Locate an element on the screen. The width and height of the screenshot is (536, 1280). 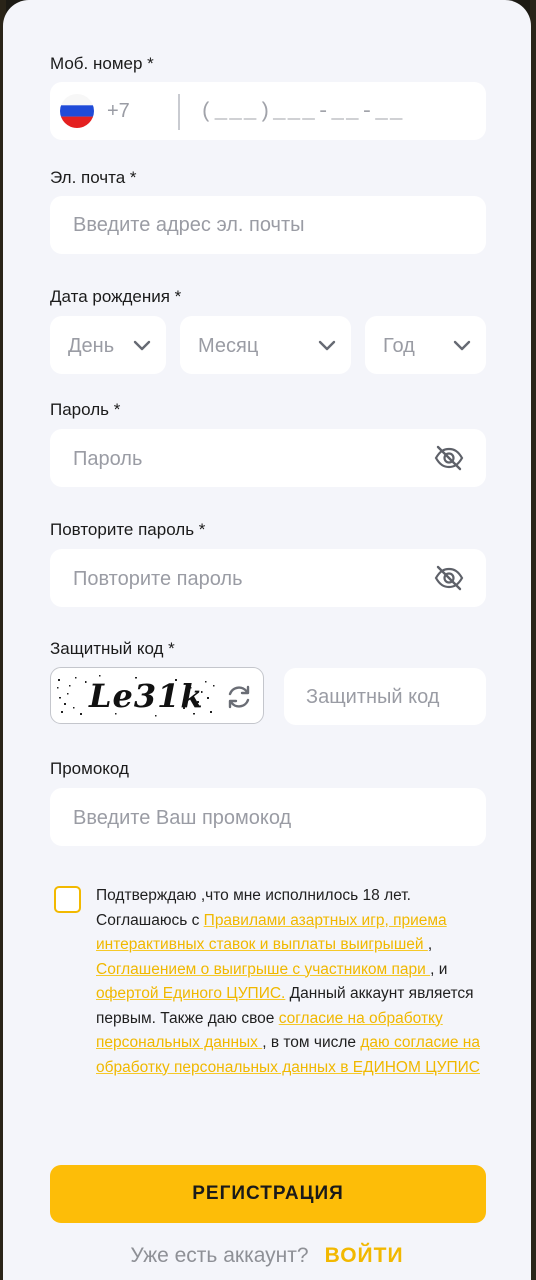
promo-label: Промокод is located at coordinates (89, 768).